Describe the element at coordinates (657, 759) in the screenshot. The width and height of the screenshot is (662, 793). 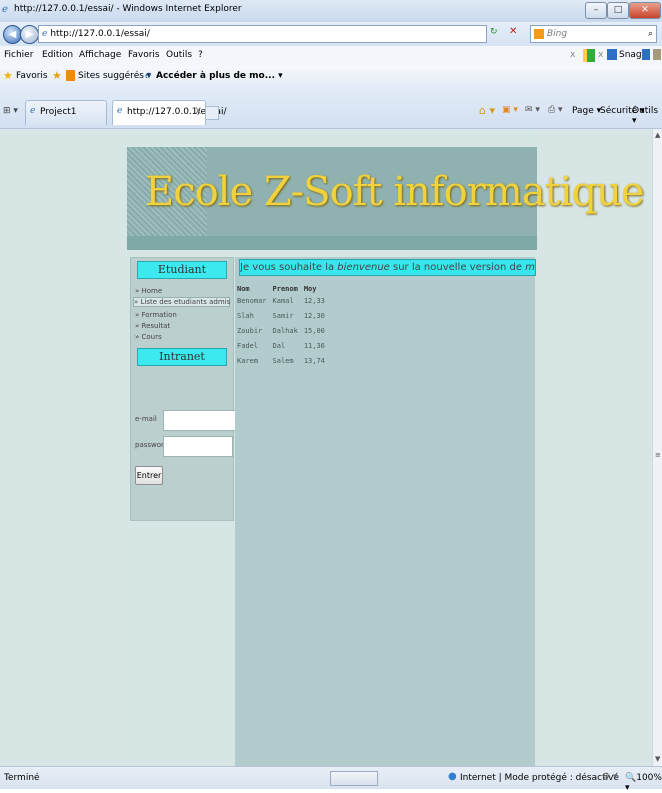
I see `scroll-down-icon: ▼` at that location.